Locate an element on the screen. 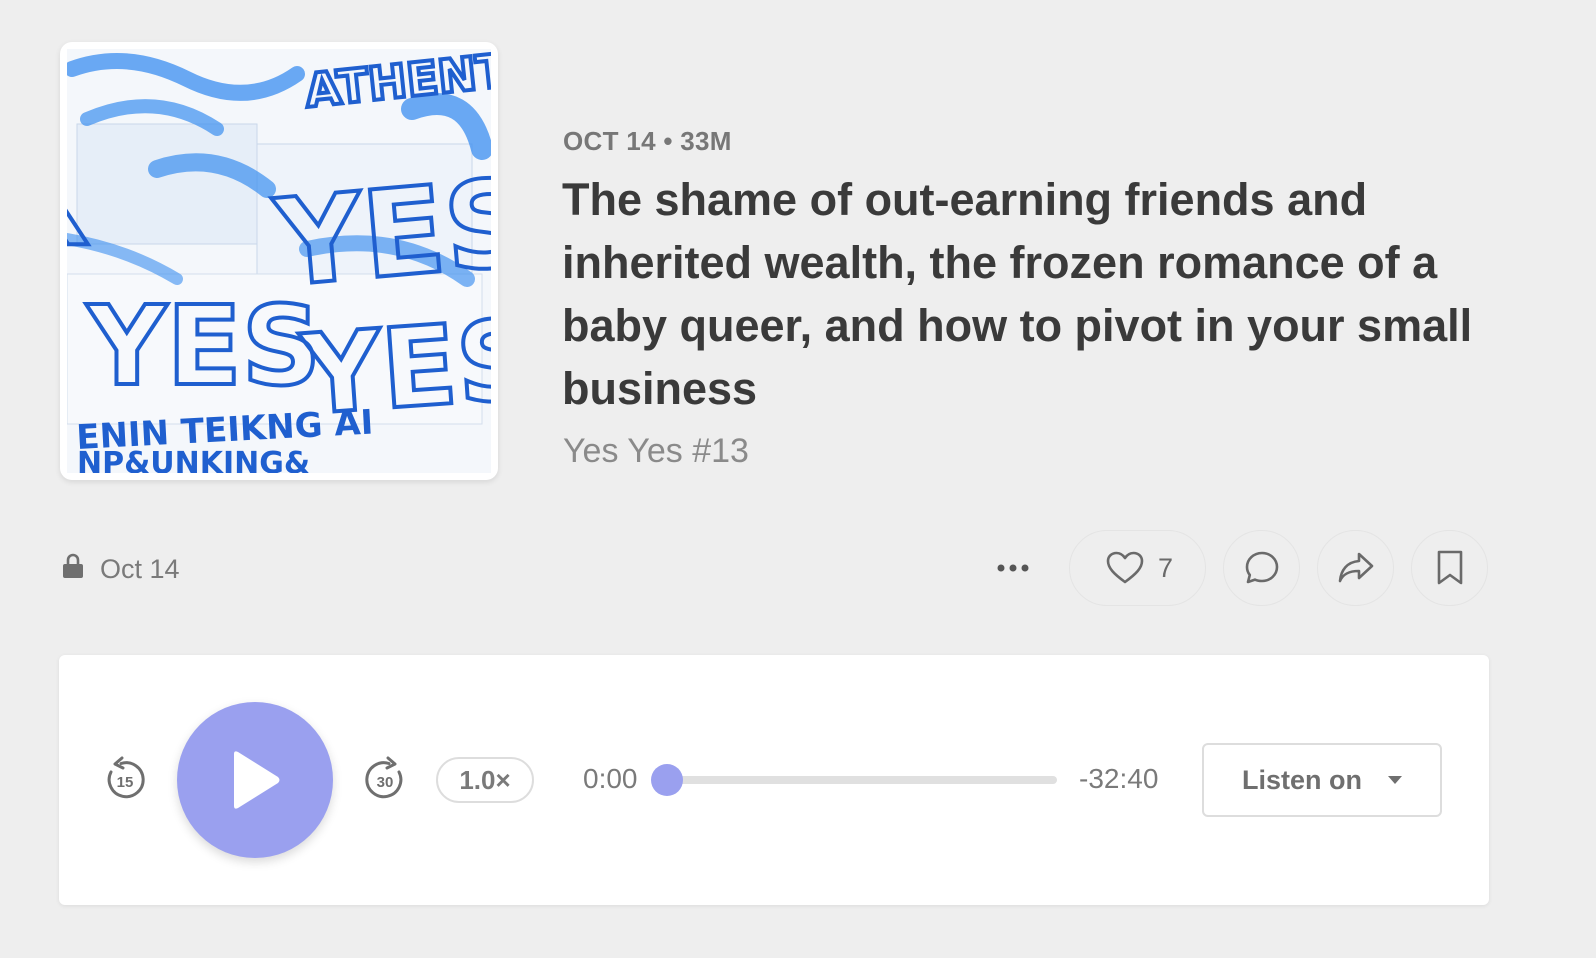 The height and width of the screenshot is (958, 1596). rewind-15-icon: 15 is located at coordinates (126, 777).